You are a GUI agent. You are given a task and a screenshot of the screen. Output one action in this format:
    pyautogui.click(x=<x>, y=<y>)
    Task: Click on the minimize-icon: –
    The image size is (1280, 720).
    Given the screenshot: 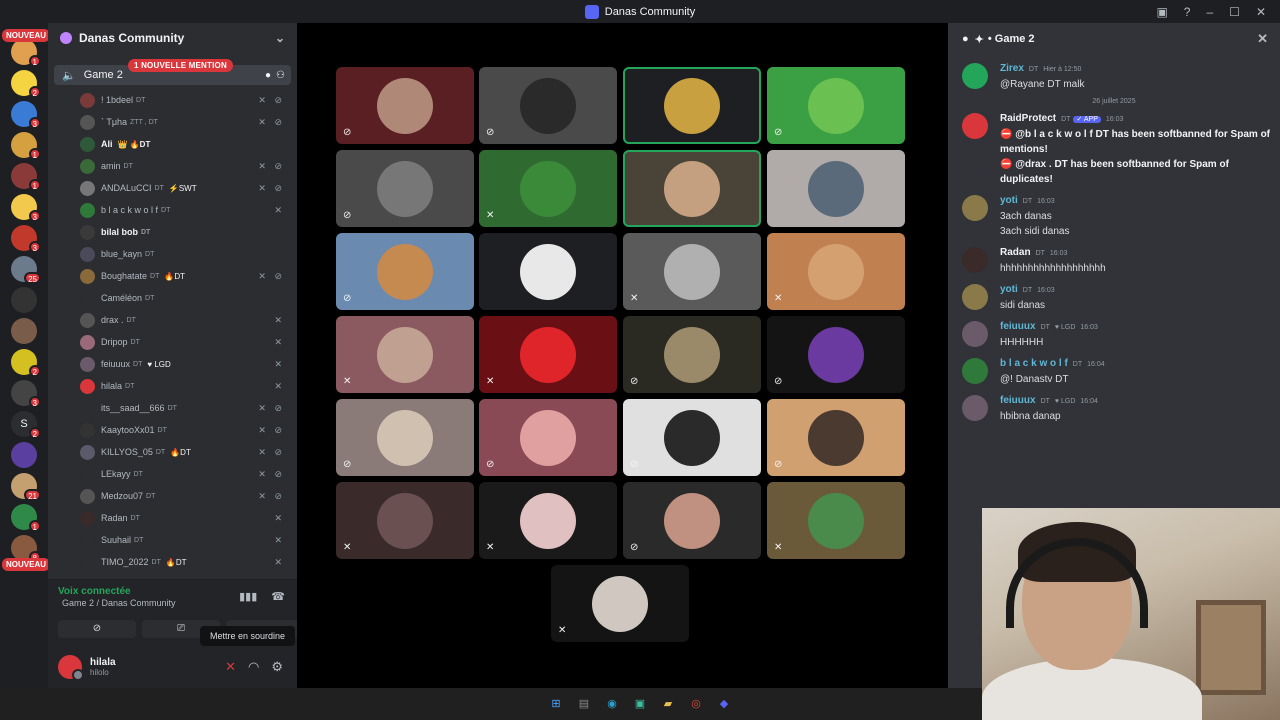 What is the action you would take?
    pyautogui.click(x=1209, y=12)
    